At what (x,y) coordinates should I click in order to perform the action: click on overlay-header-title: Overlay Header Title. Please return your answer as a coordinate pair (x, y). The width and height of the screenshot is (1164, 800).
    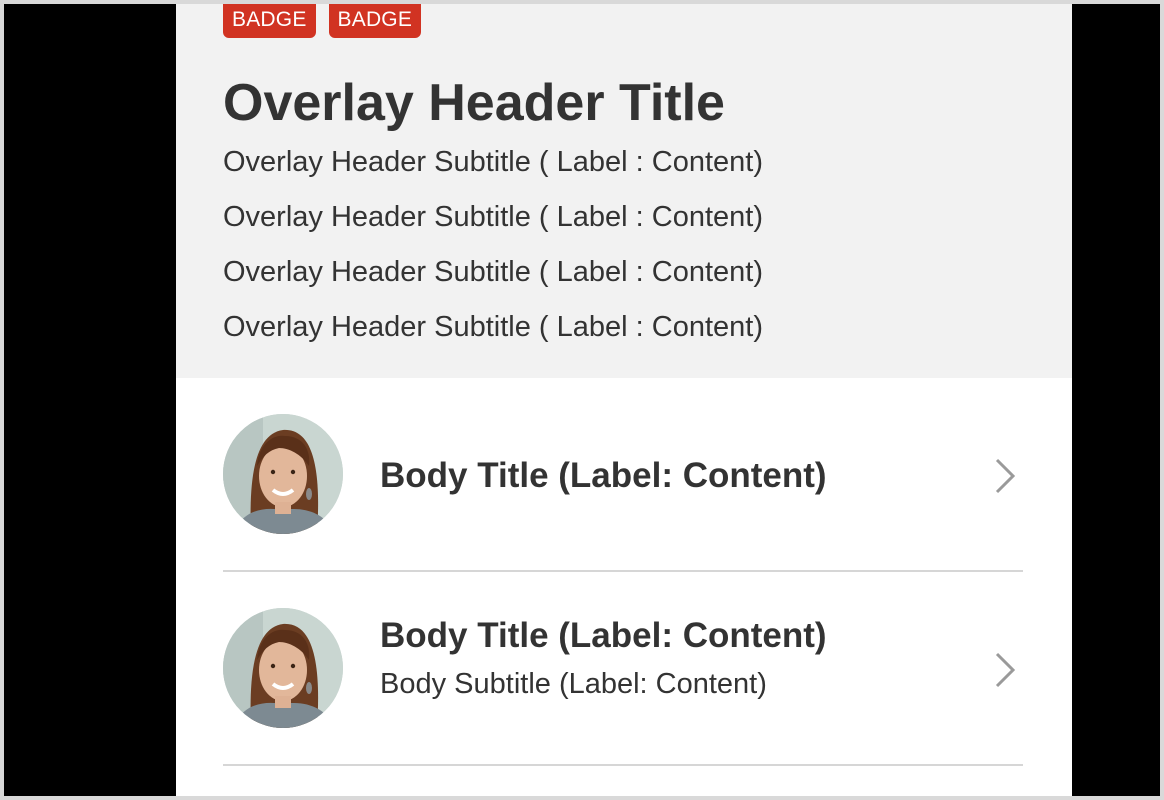
    Looking at the image, I should click on (474, 103).